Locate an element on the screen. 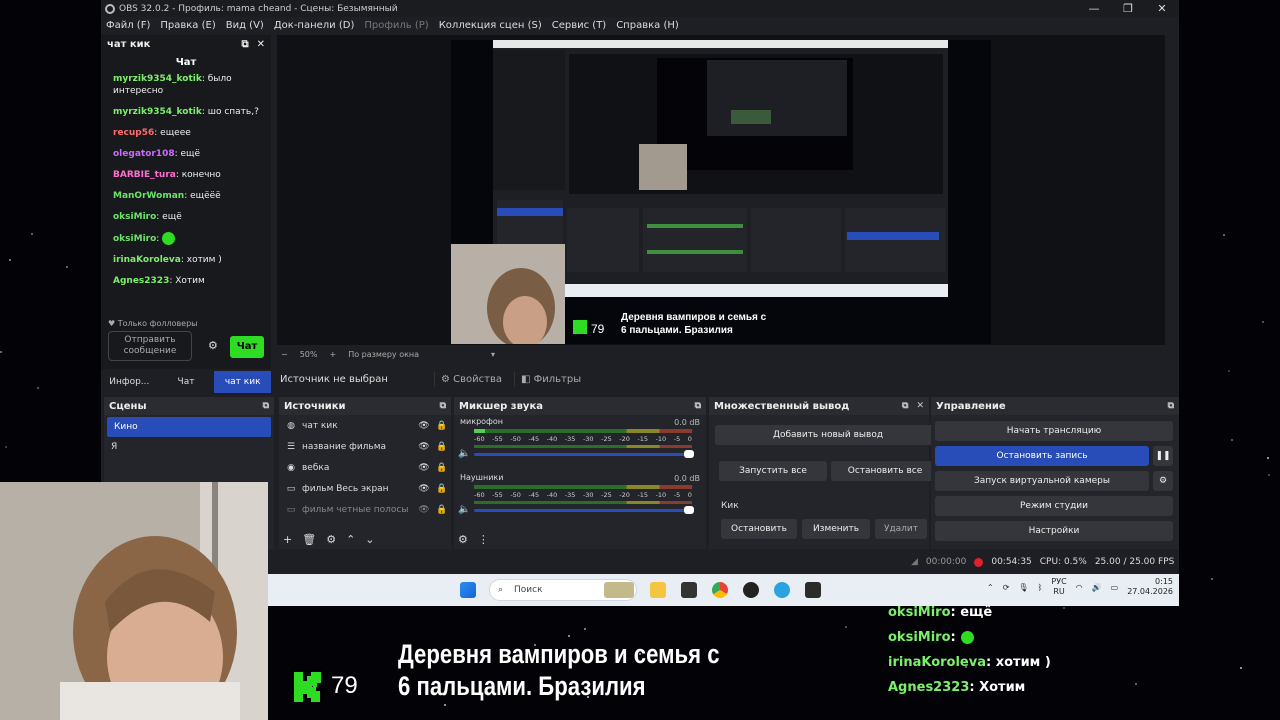 The height and width of the screenshot is (720, 1280). menu-profile: Профиль (P) is located at coordinates (396, 25).